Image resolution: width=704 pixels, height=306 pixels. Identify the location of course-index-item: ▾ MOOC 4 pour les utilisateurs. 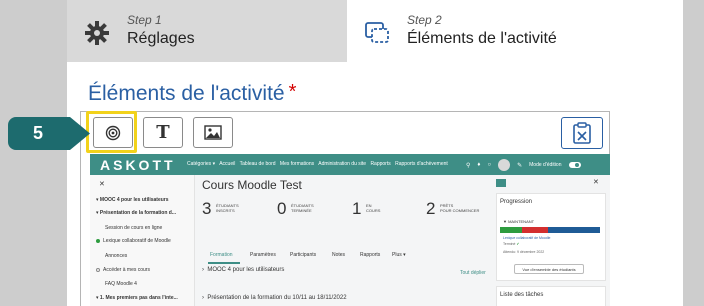
(132, 200).